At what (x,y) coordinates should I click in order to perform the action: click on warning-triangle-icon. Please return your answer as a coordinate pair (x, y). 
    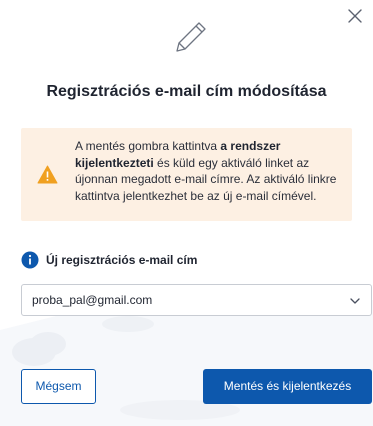
    Looking at the image, I should click on (47, 174).